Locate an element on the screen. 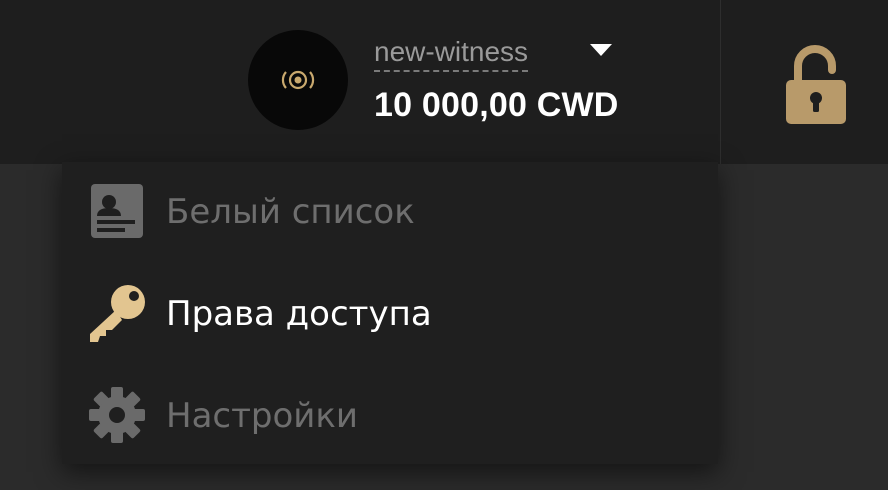 This screenshot has width=888, height=490. account-name-dropdown: new-witness is located at coordinates (451, 53).